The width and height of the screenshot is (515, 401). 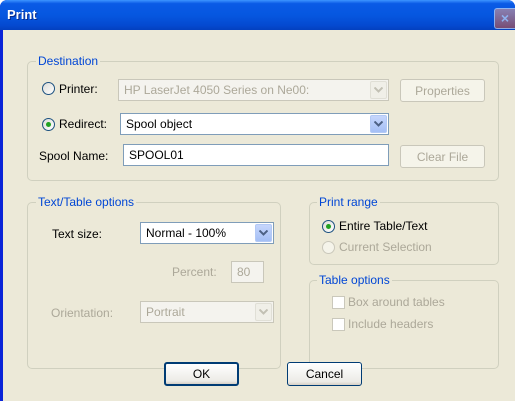 What do you see at coordinates (48, 124) in the screenshot?
I see `redirect-radio` at bounding box center [48, 124].